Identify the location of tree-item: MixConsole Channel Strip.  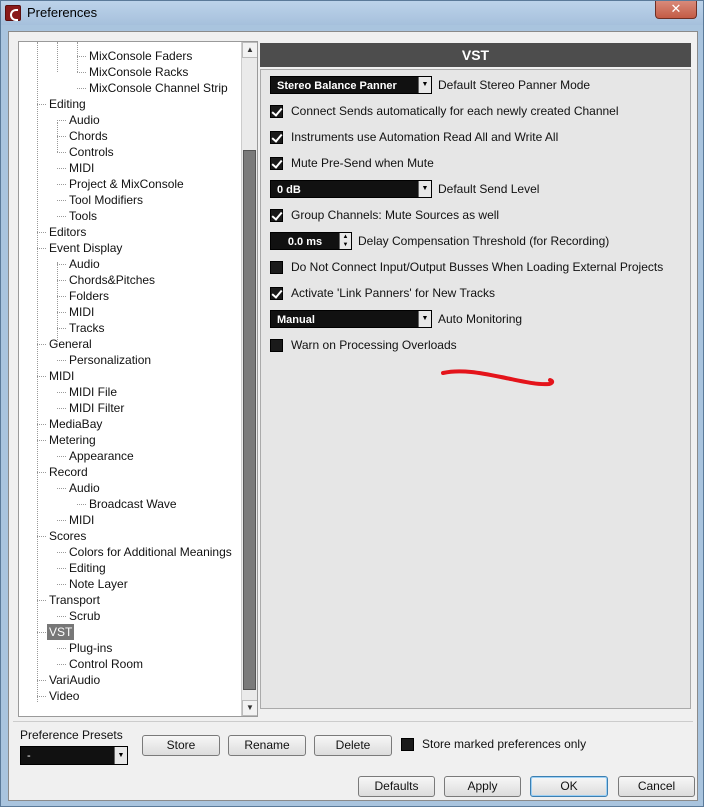
(158, 88).